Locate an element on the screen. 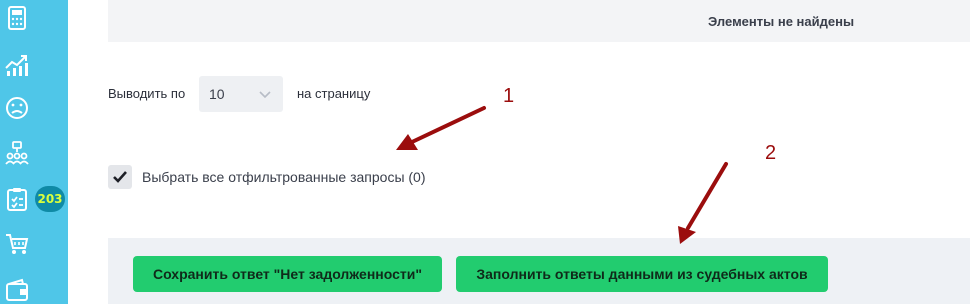  wallet-icon is located at coordinates (17, 291).